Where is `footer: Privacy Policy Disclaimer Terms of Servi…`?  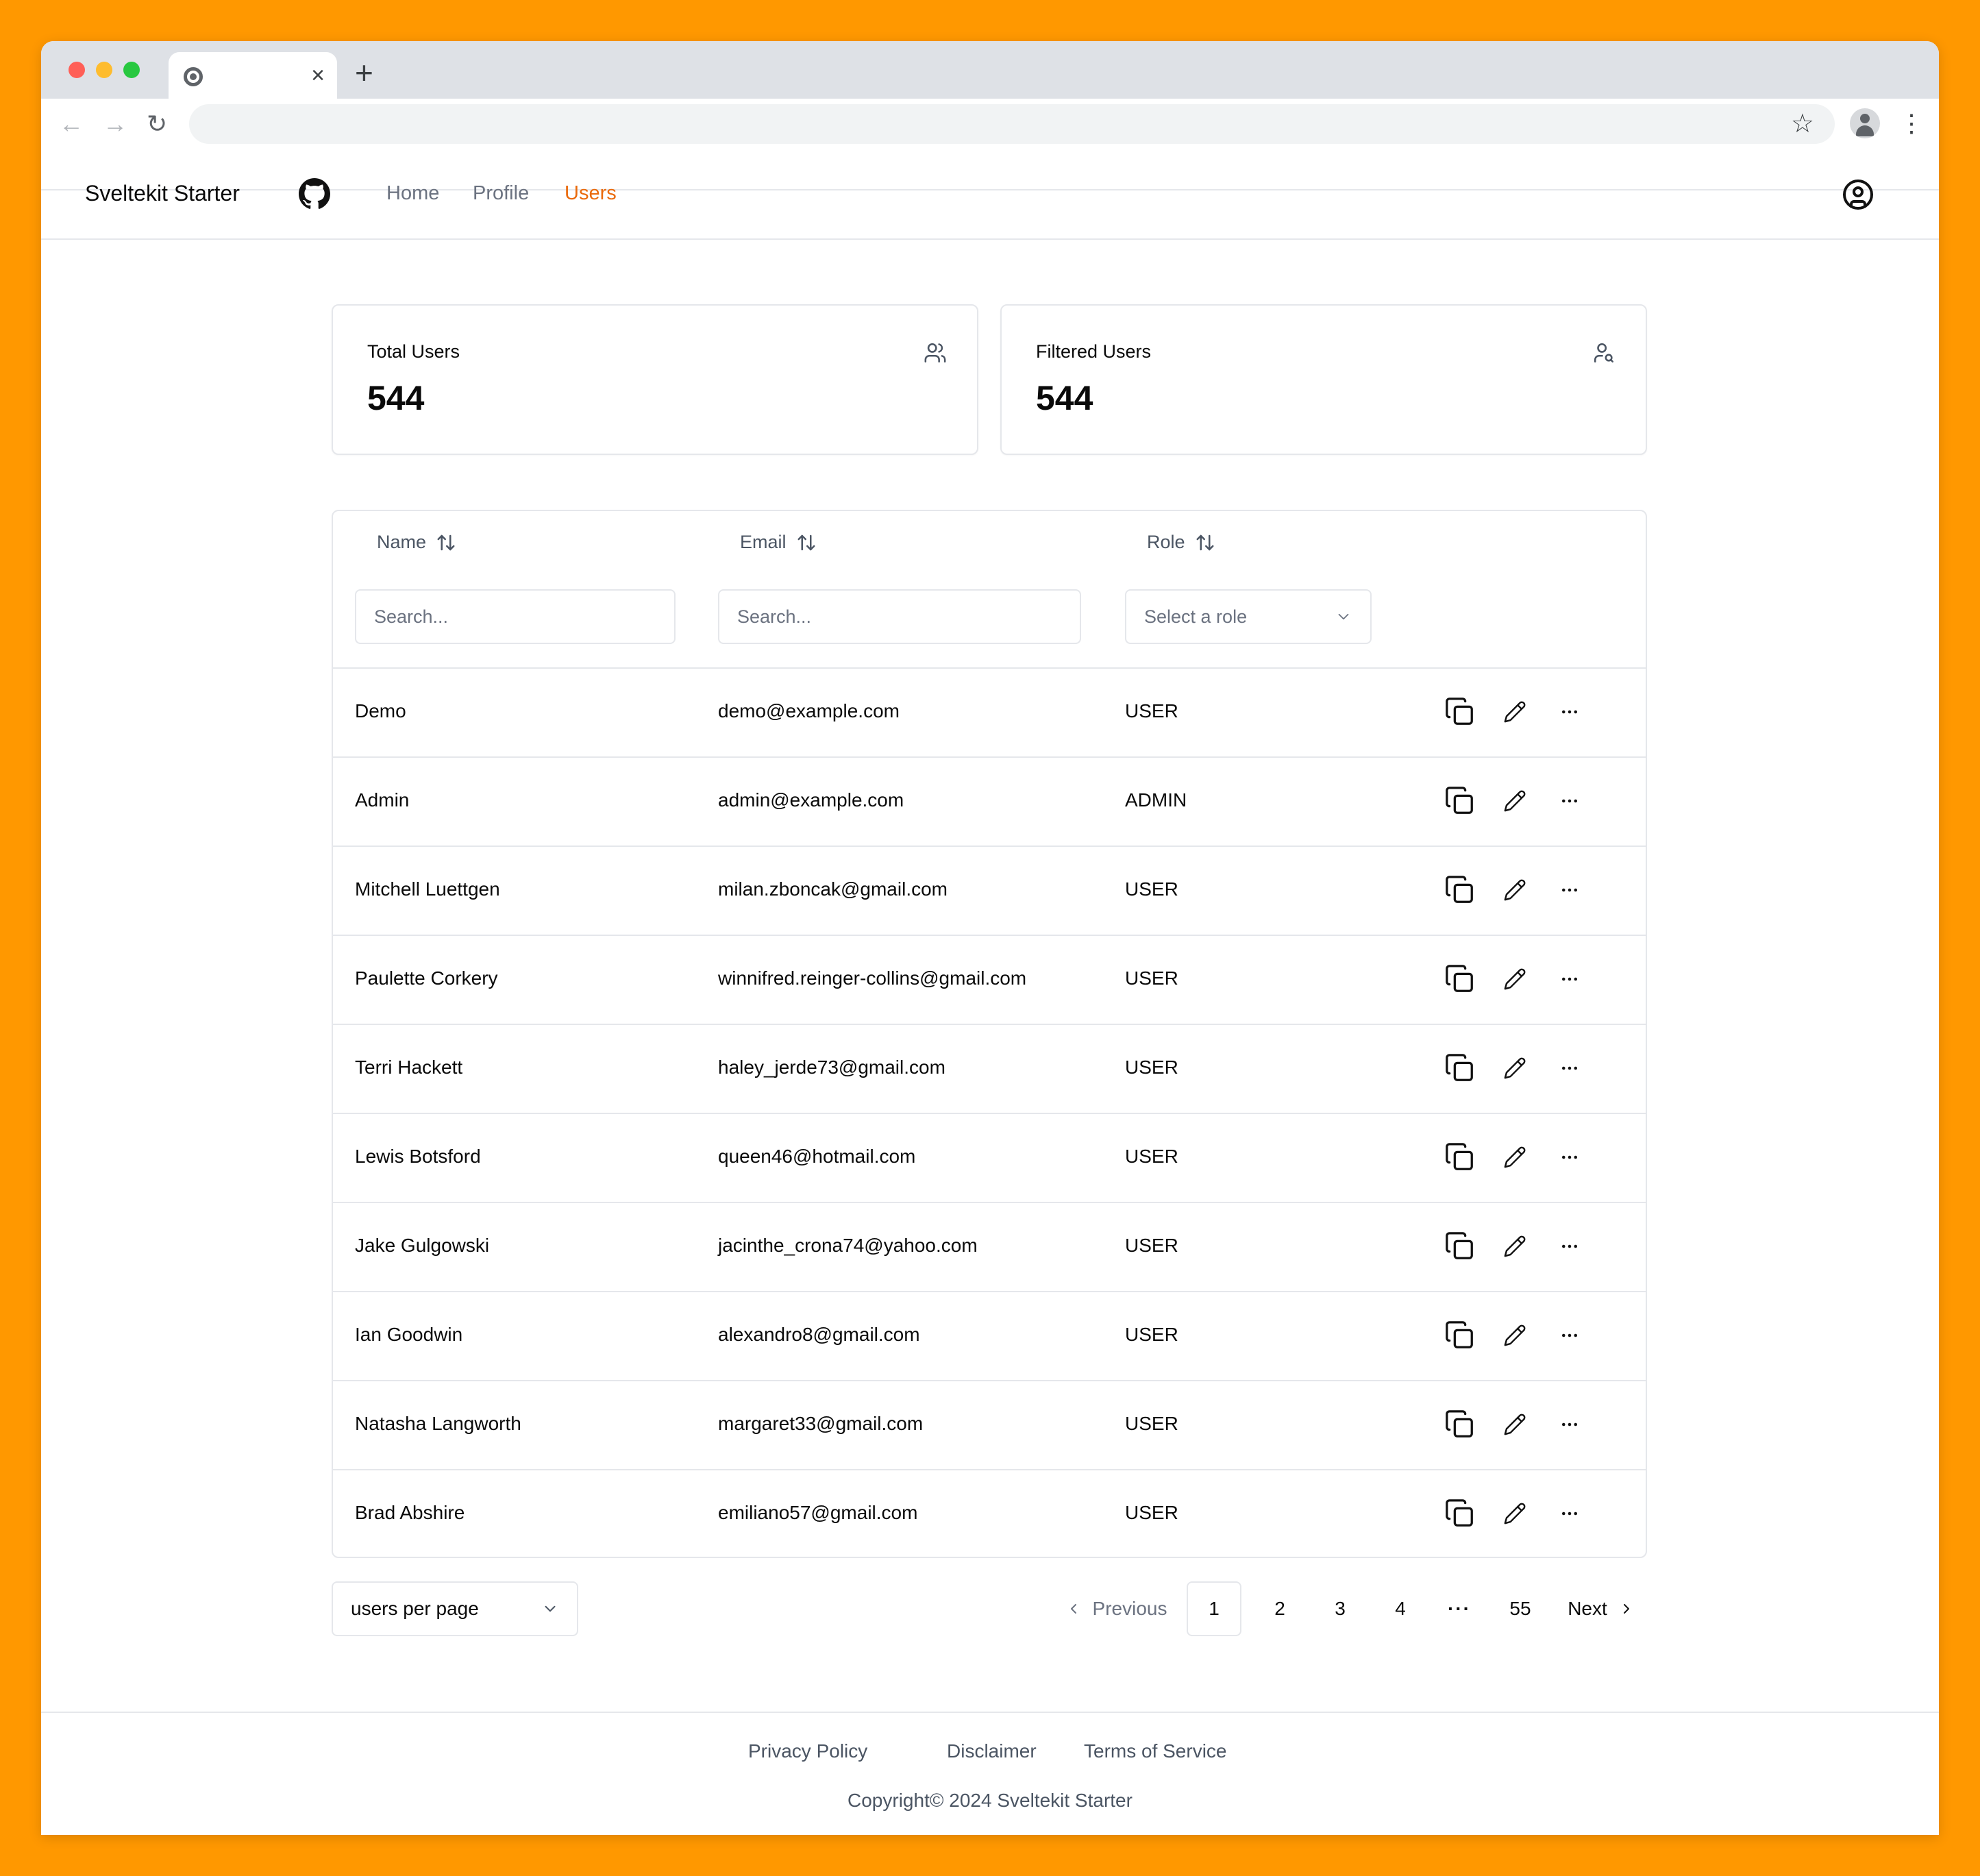 footer: Privacy Policy Disclaimer Terms of Servi… is located at coordinates (990, 1773).